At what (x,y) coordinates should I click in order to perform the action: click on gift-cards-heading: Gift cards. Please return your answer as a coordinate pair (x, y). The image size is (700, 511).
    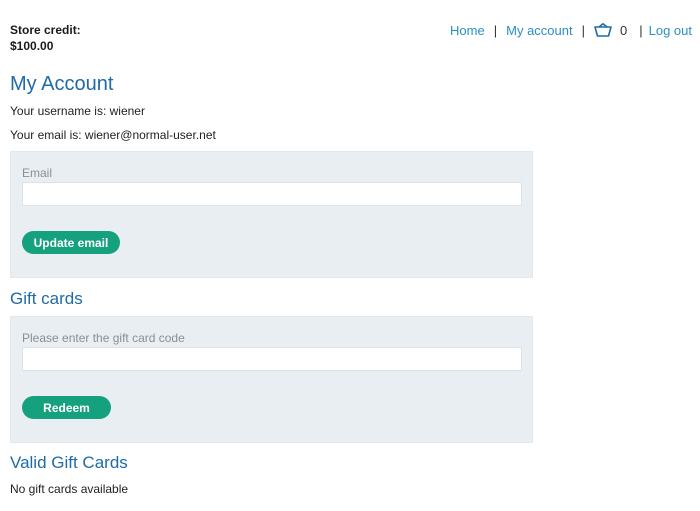
    Looking at the image, I should click on (46, 298).